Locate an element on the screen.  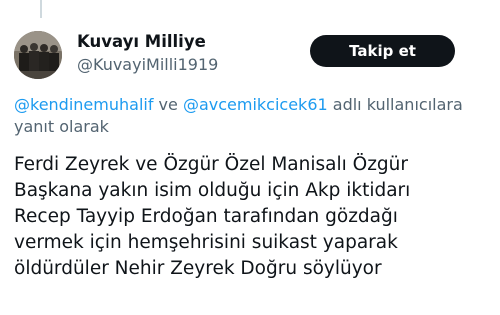
reply-context-label: yanıt olarak is located at coordinates (61, 126).